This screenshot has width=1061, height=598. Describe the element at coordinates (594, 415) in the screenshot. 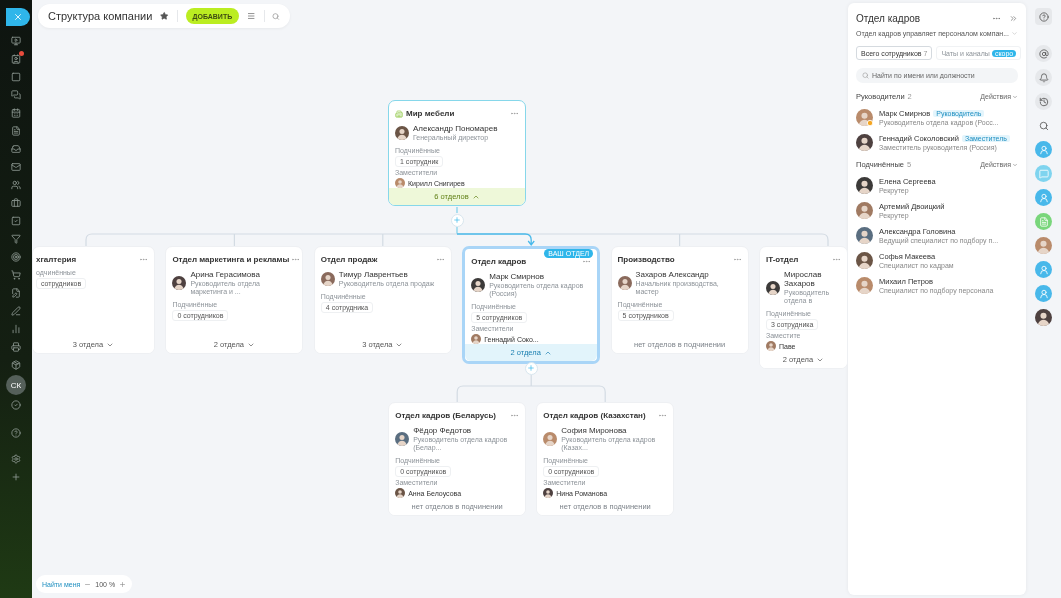

I see `department-title: Отдел кадров (Казахстан)` at that location.